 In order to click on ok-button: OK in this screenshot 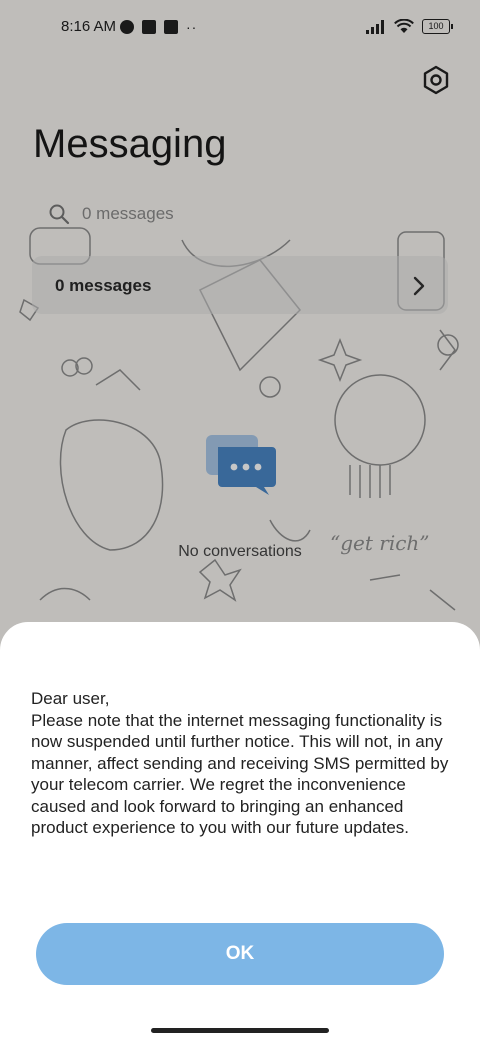, I will do `click(240, 954)`.